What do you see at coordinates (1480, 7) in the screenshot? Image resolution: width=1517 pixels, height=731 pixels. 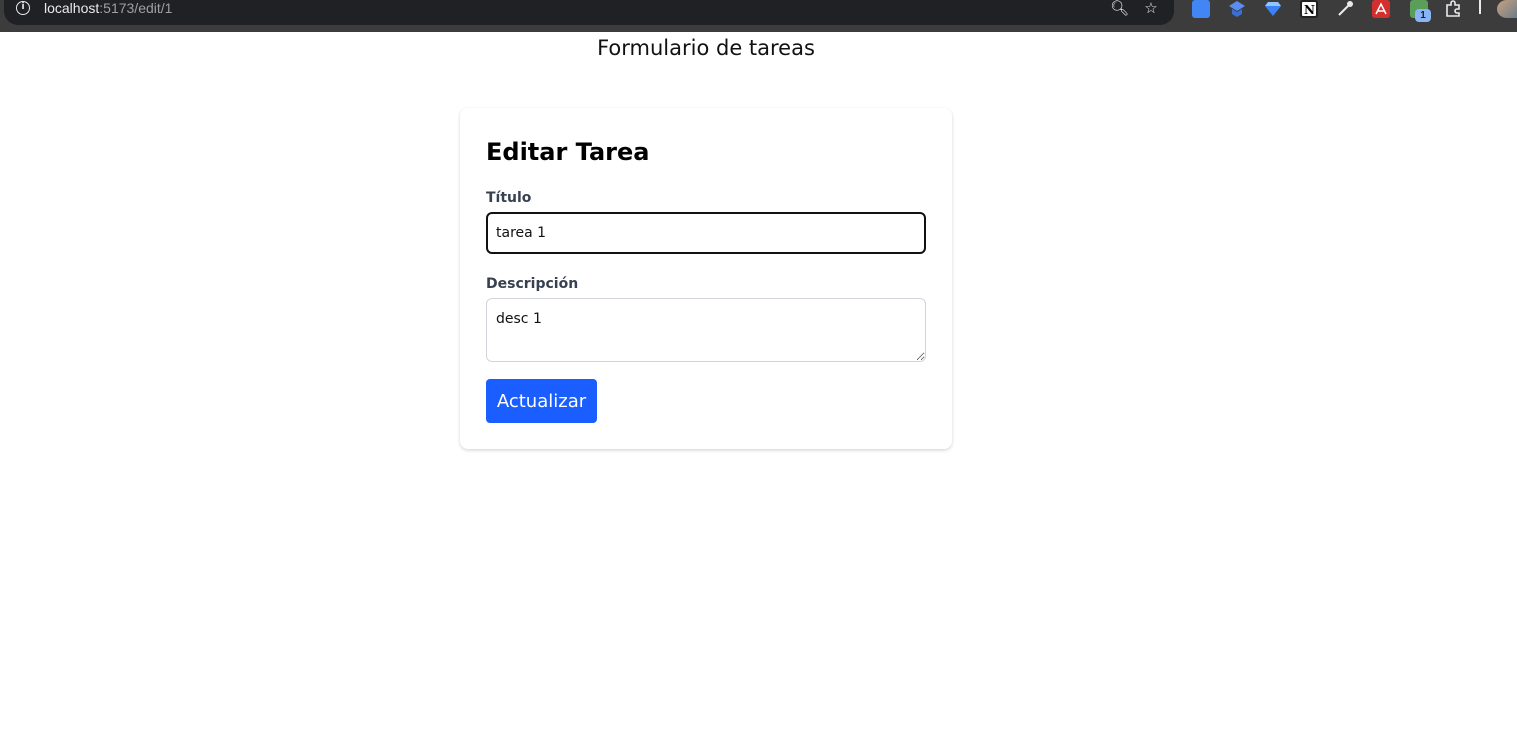 I see `toolbar-divider` at bounding box center [1480, 7].